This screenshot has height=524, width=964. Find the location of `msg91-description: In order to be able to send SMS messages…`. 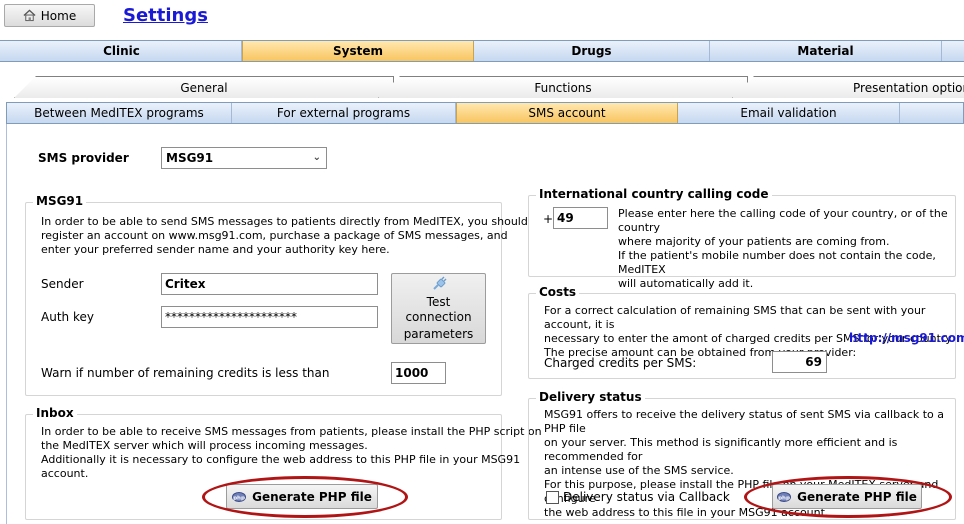

msg91-description: In order to be able to send SMS messages… is located at coordinates (284, 235).